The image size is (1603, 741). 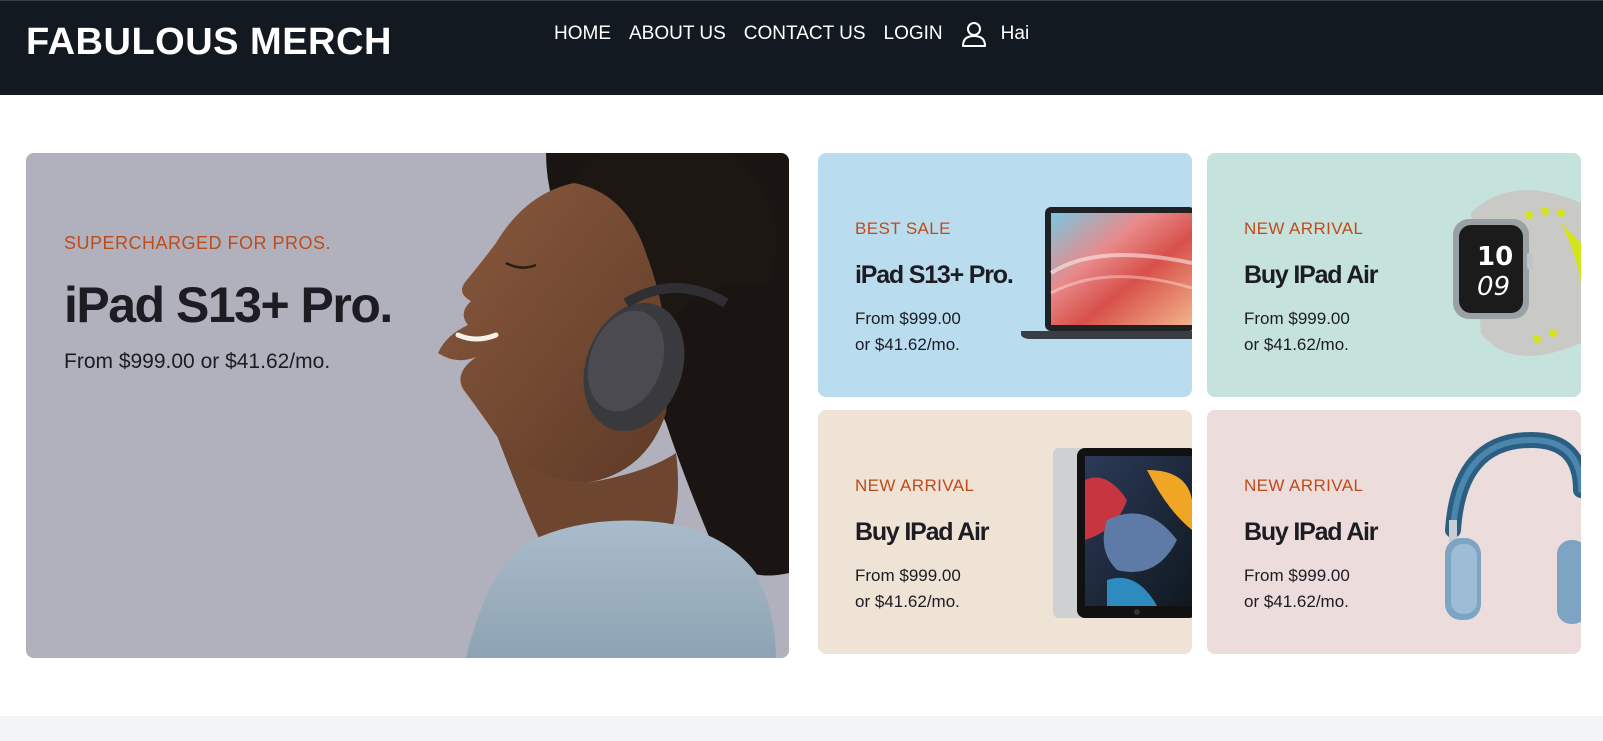 I want to click on brand-logo-link: FABULOUS MERCH, so click(x=209, y=42).